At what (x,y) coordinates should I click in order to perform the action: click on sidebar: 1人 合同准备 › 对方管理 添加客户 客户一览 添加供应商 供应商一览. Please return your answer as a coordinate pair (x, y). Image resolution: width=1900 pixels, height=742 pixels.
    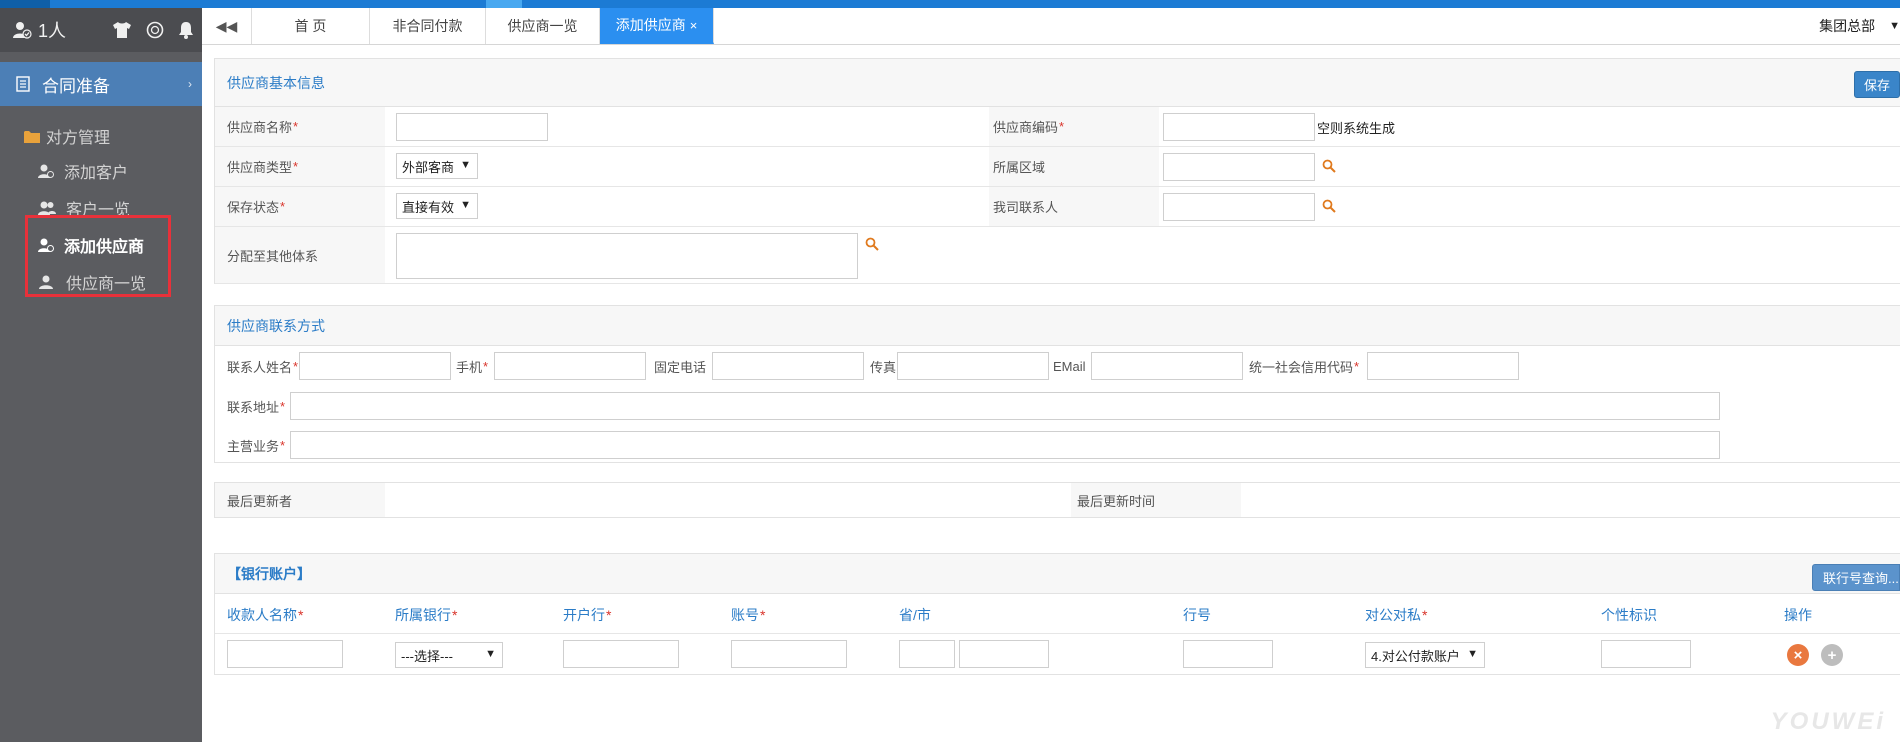
    Looking at the image, I should click on (101, 375).